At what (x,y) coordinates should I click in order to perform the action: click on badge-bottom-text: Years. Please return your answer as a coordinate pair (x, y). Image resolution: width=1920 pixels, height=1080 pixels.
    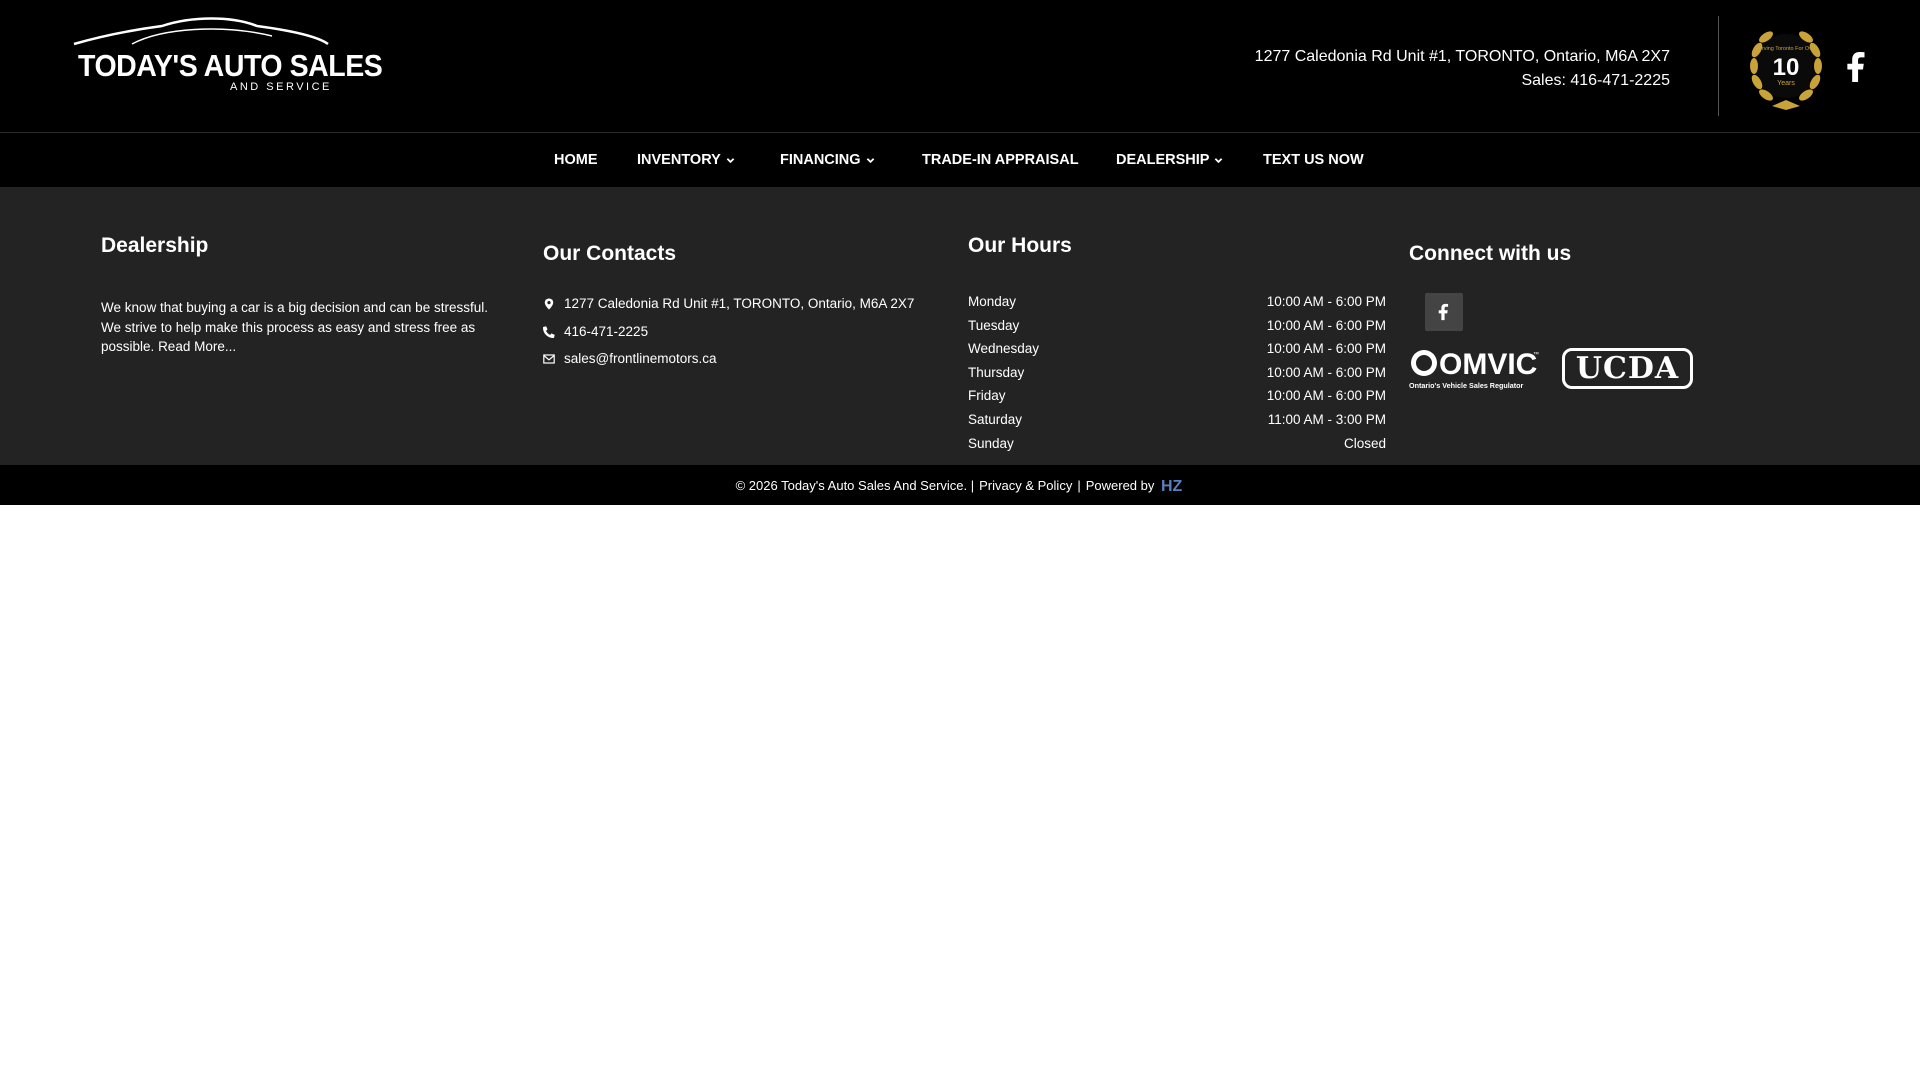
    Looking at the image, I should click on (1786, 83).